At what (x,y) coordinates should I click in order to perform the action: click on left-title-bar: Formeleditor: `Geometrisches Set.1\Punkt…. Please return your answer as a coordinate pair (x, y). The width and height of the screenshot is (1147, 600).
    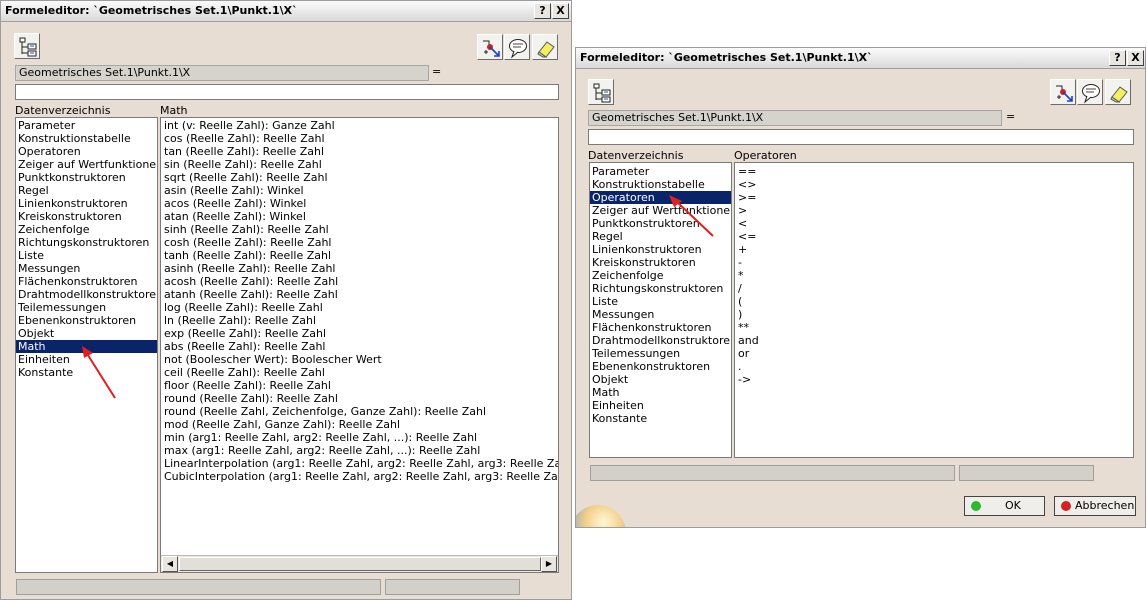
    Looking at the image, I should click on (286, 11).